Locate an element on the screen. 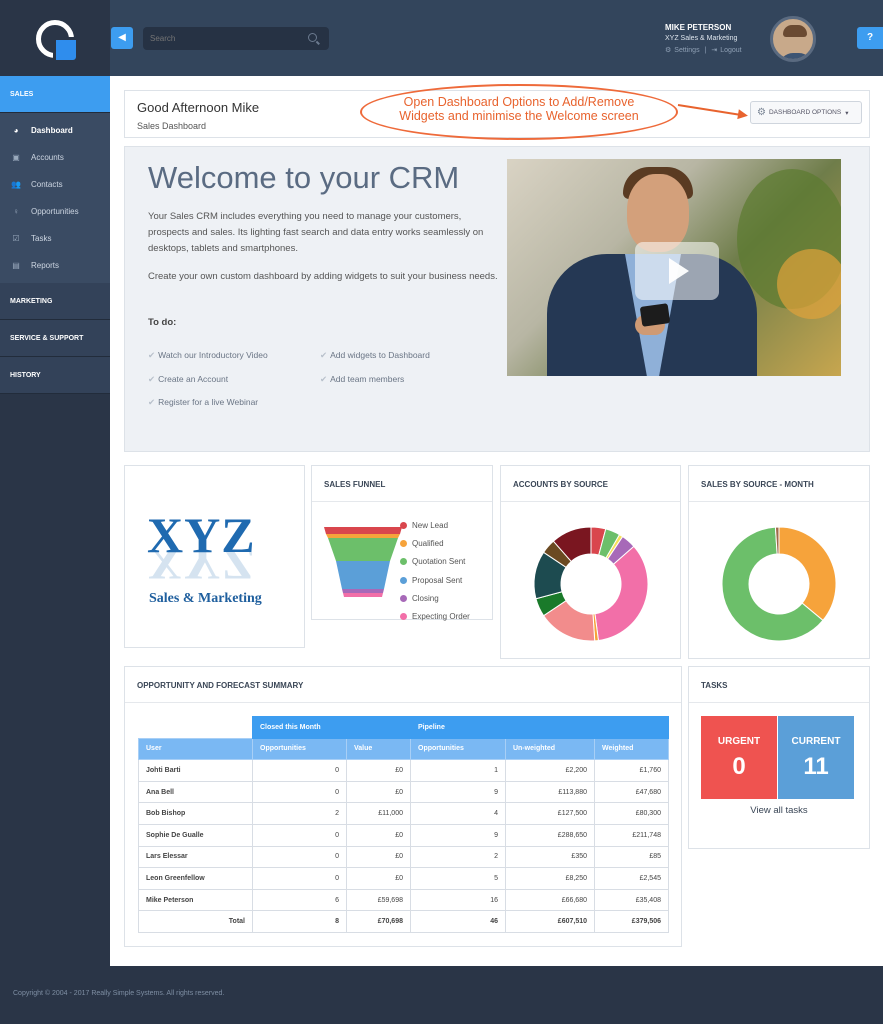 Image resolution: width=883 pixels, height=1024 pixels. settings-link: Settings is located at coordinates (686, 50).